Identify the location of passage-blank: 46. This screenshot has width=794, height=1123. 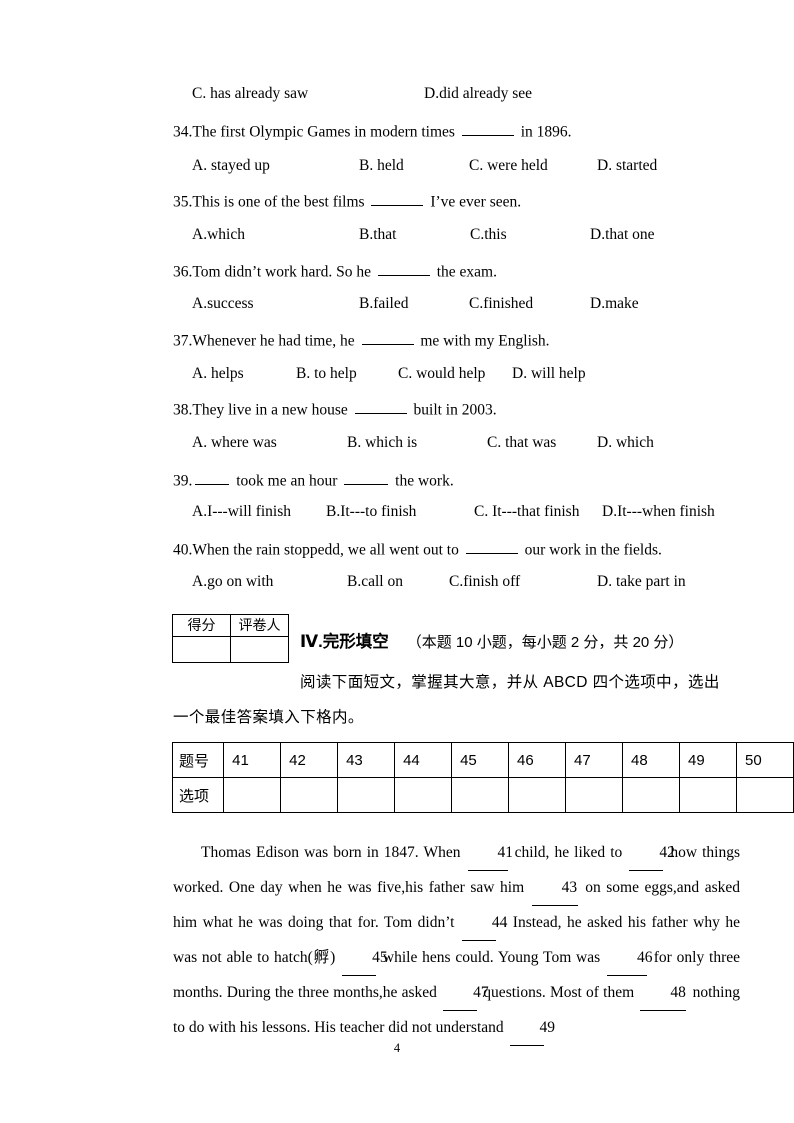
(629, 958).